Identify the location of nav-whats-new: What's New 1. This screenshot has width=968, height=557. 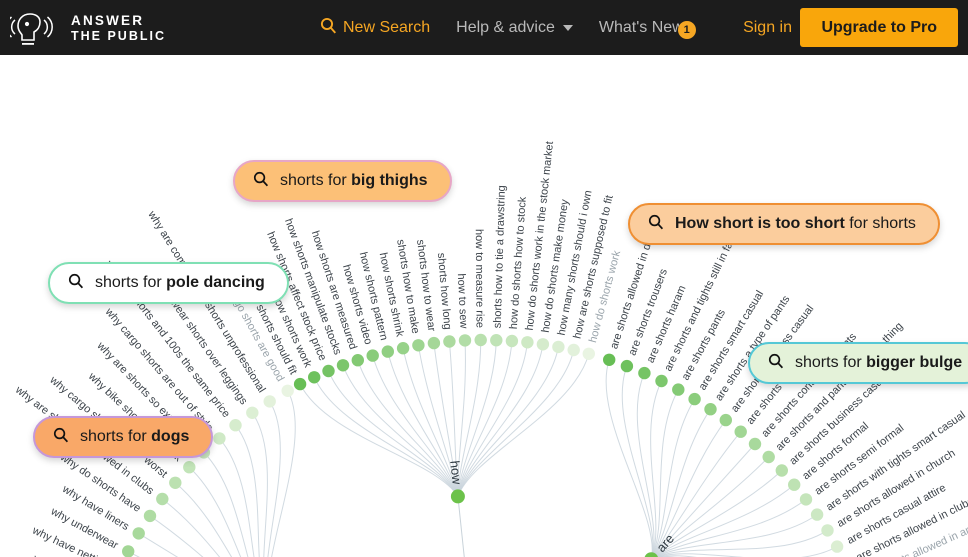
(647, 28).